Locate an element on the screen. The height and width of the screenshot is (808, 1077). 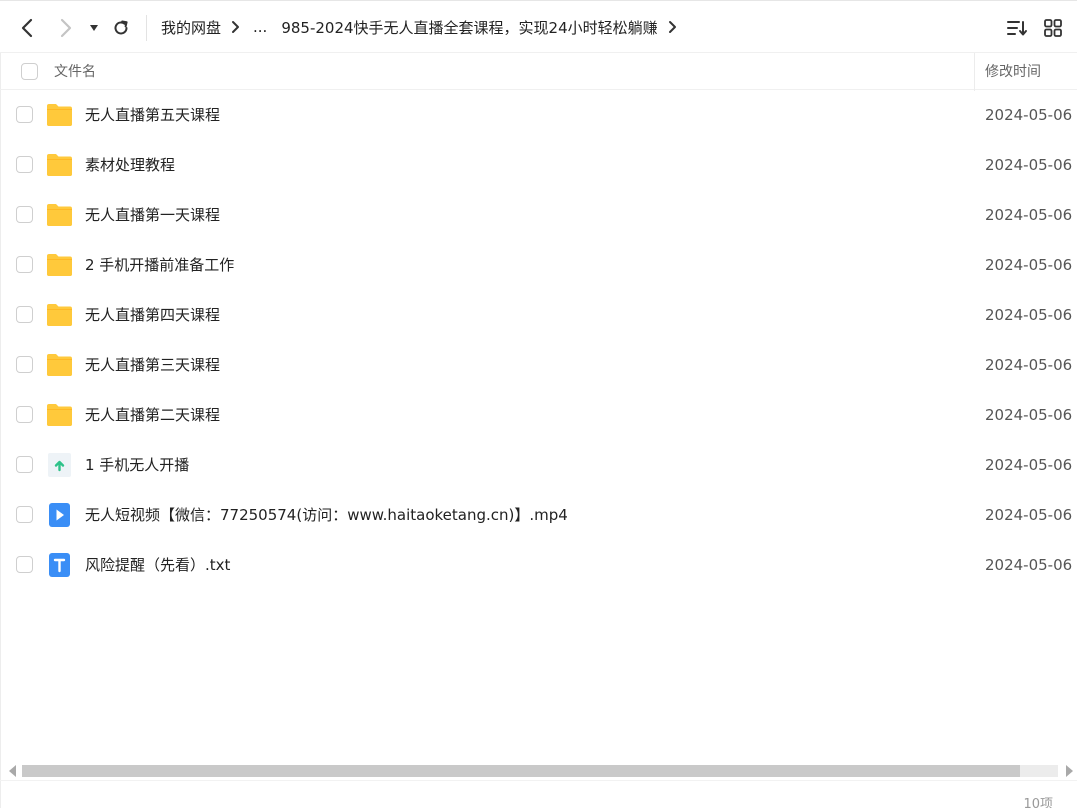
forward-button is located at coordinates (66, 28).